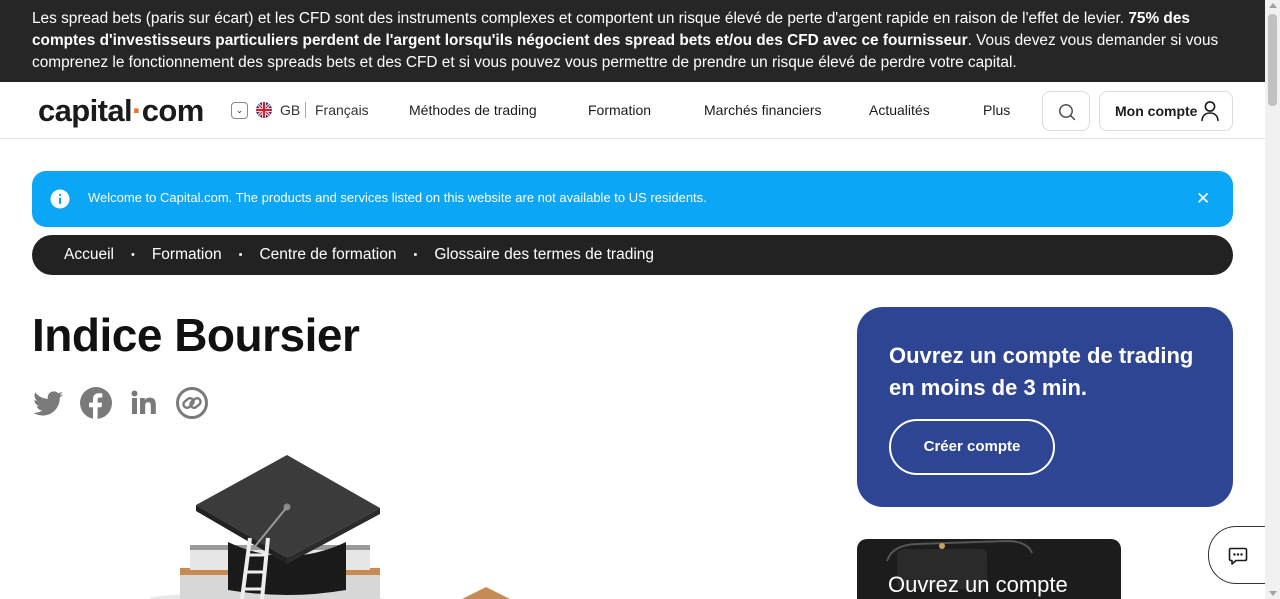 The width and height of the screenshot is (1280, 599). What do you see at coordinates (305, 110) in the screenshot?
I see `language-divider` at bounding box center [305, 110].